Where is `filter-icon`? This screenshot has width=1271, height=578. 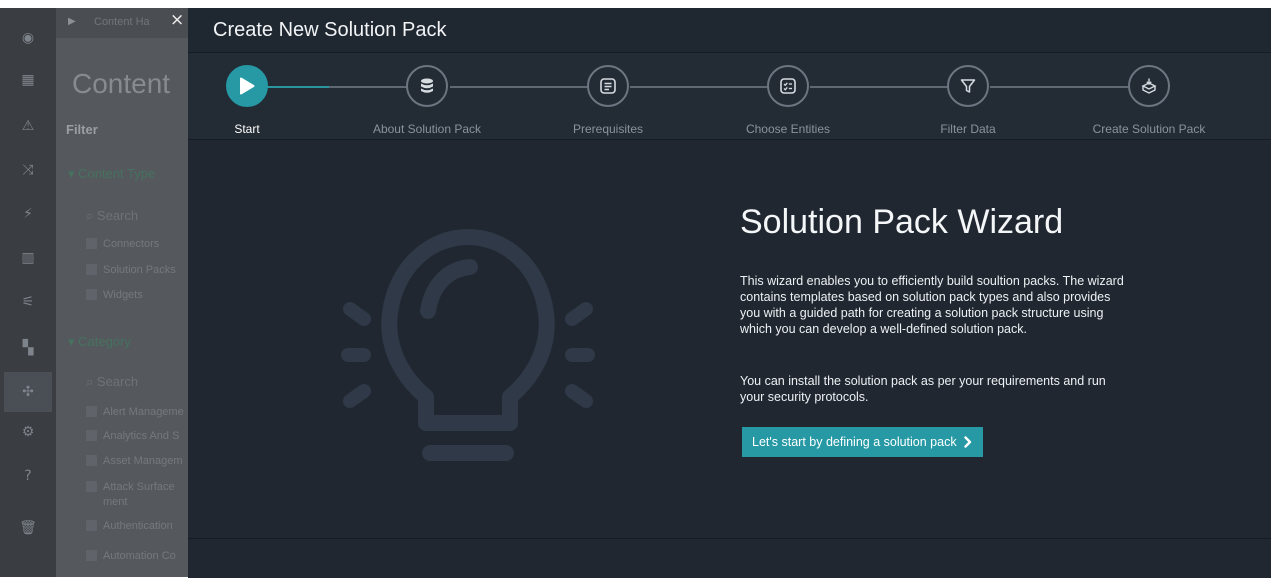 filter-icon is located at coordinates (968, 86).